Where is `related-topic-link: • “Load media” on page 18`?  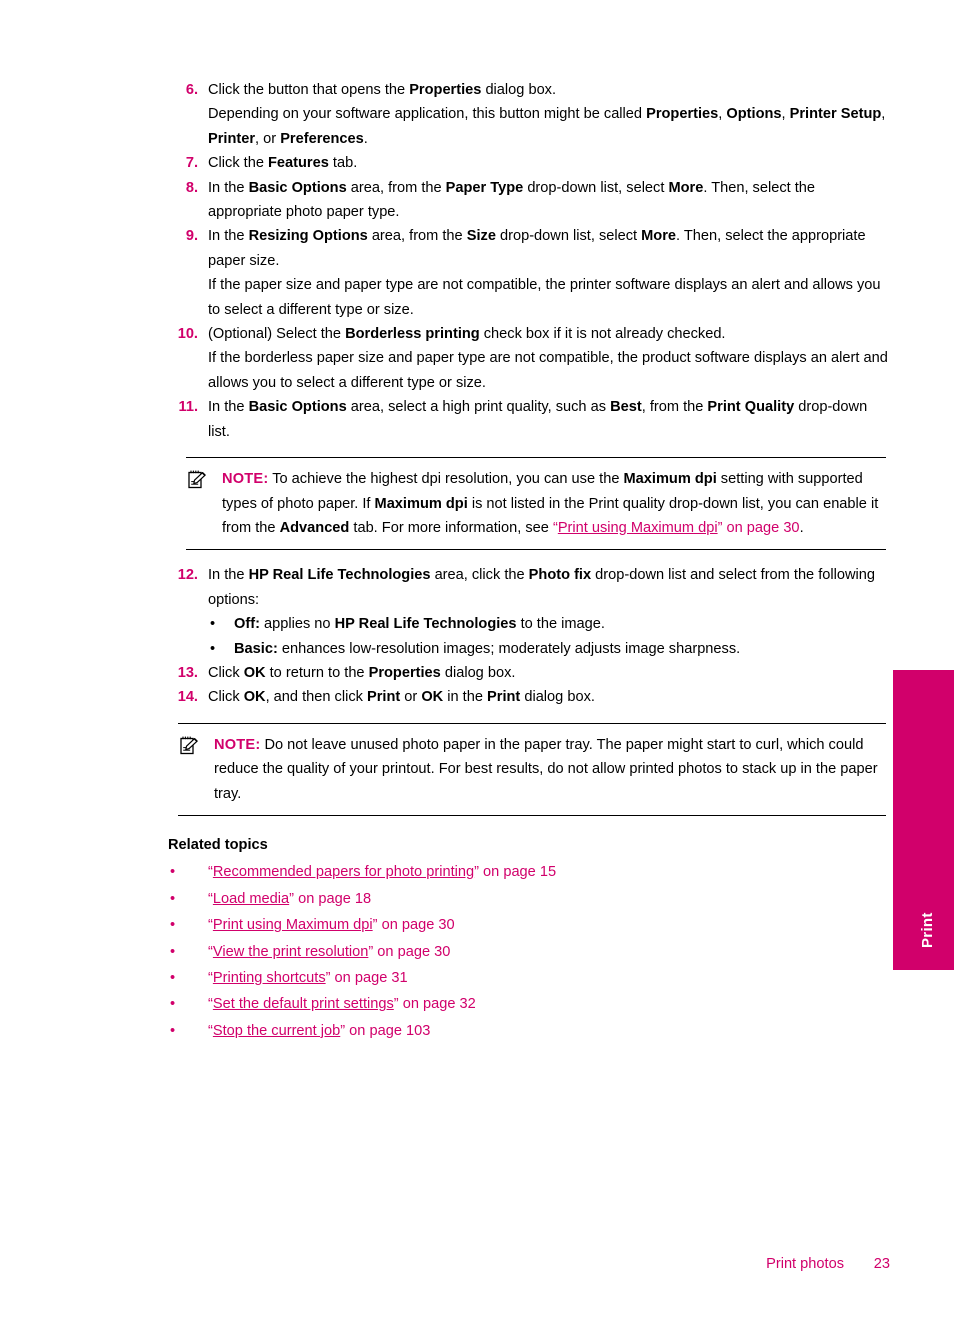
related-topic-link: • “Load media” on page 18 is located at coordinates (529, 899).